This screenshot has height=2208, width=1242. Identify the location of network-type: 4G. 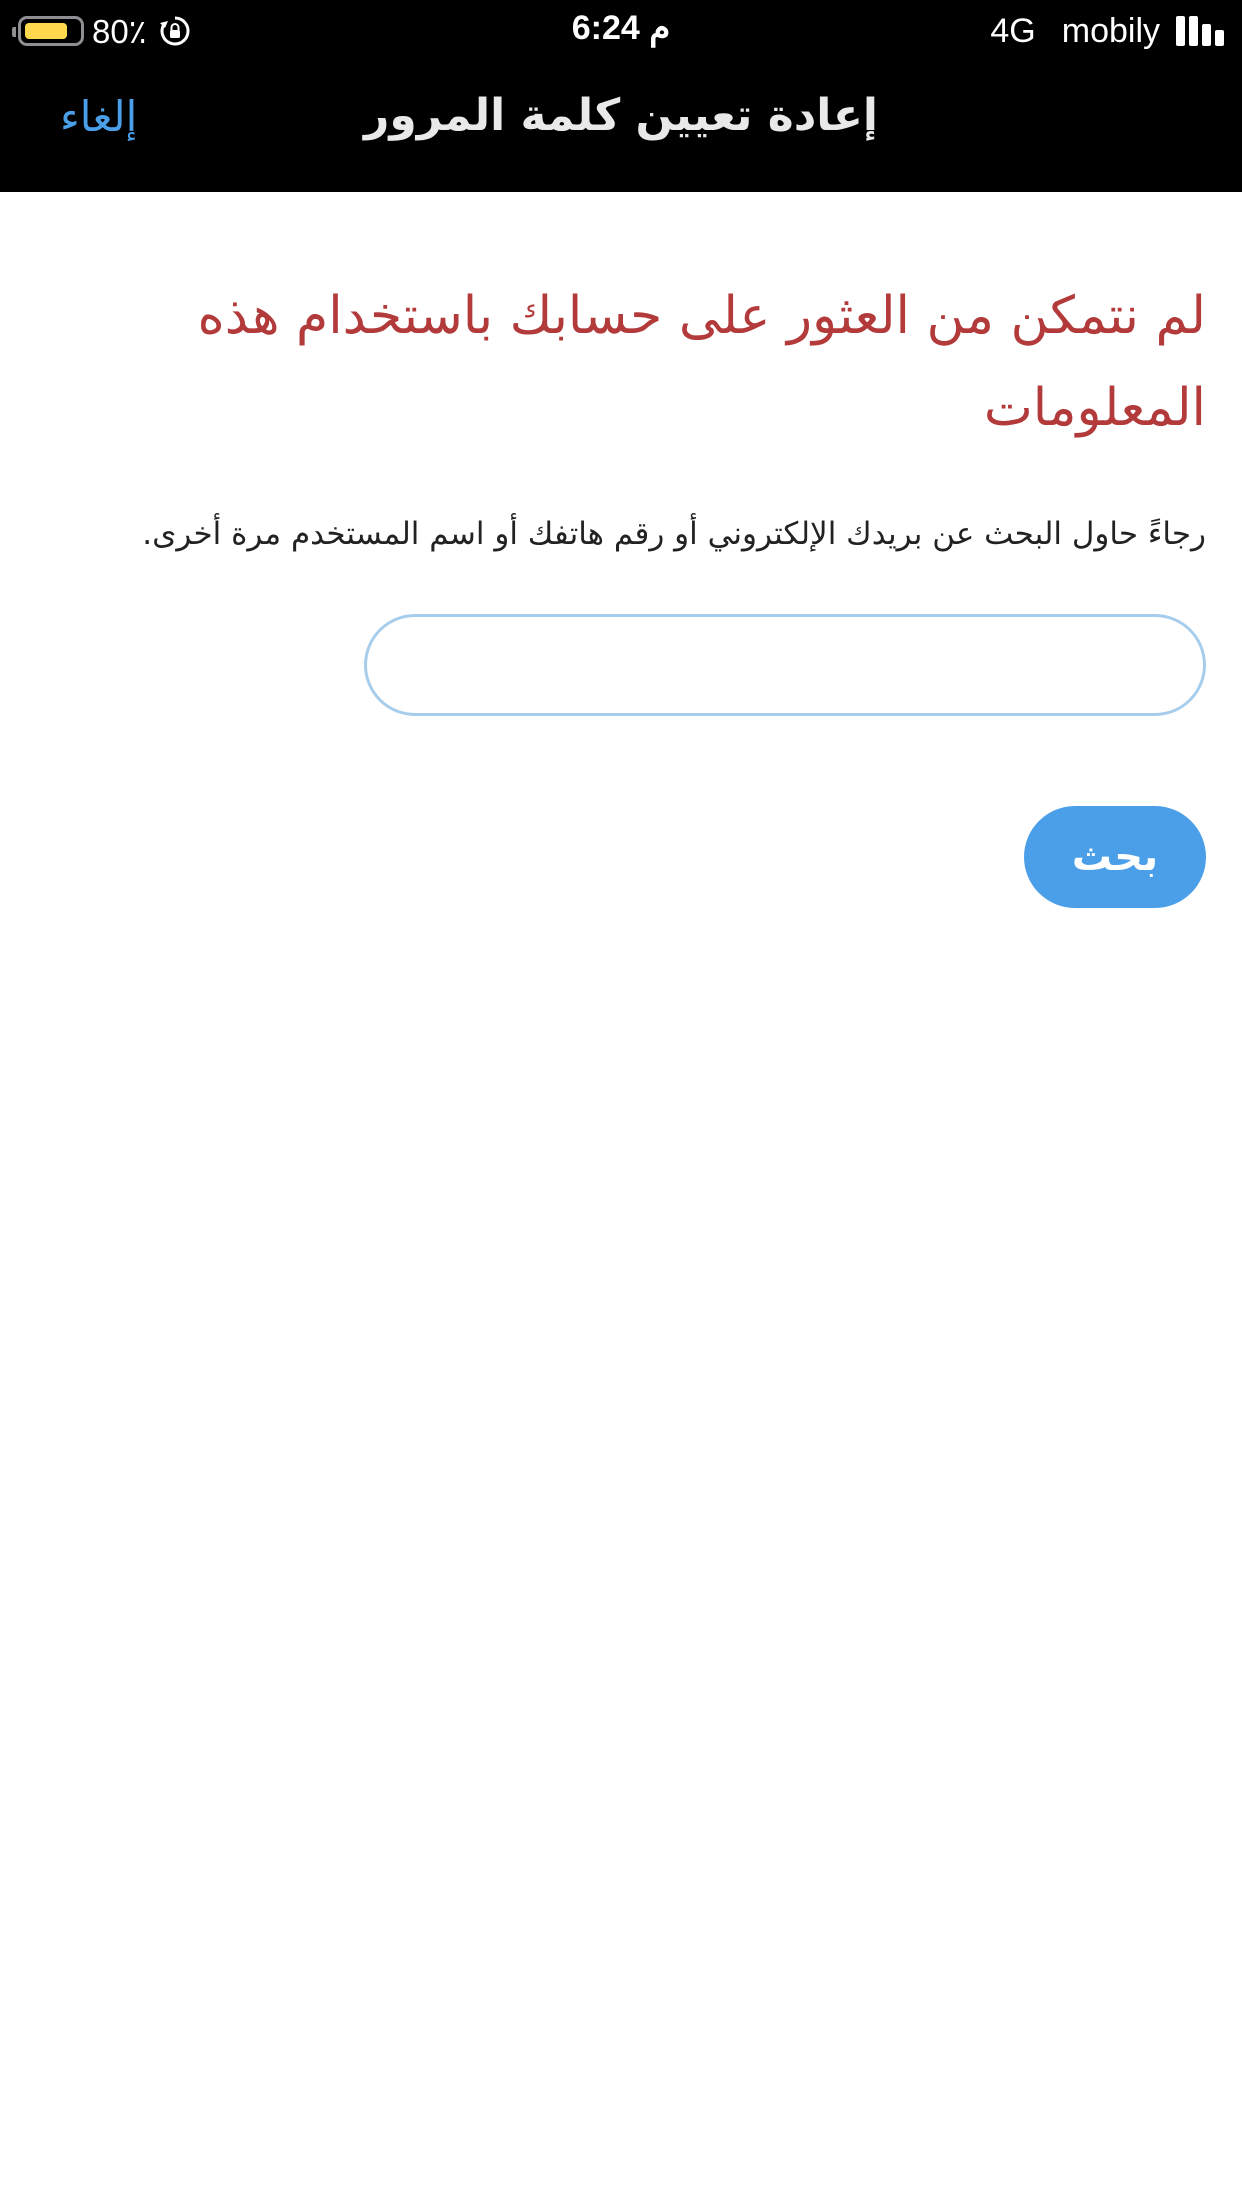
(1013, 30).